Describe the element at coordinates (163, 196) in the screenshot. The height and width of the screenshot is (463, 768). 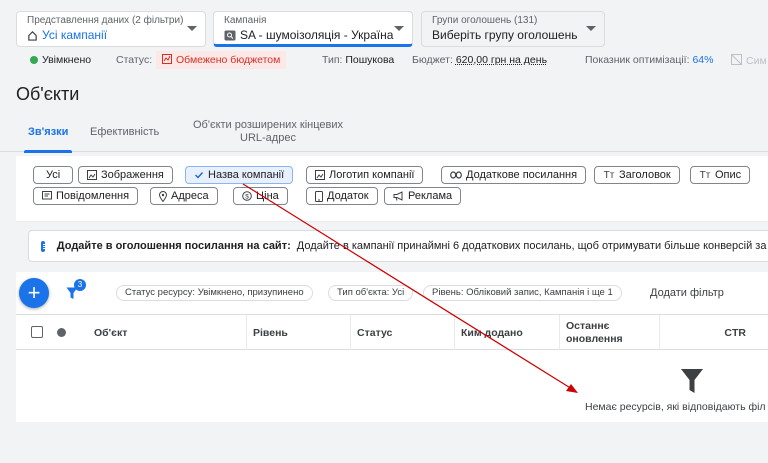
I see `location-icon` at that location.